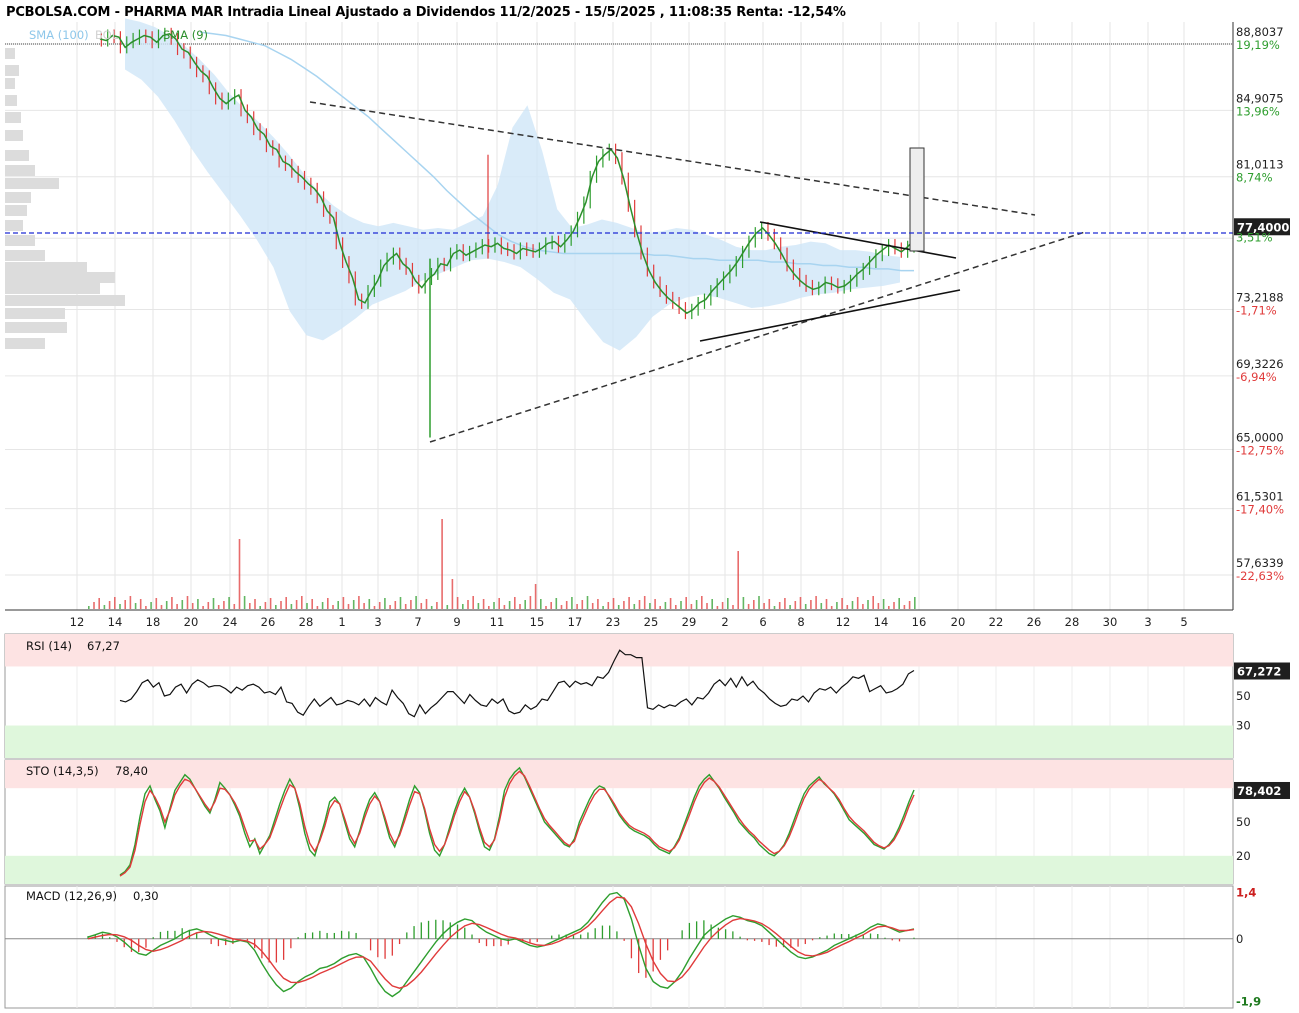 Image resolution: width=1299 pixels, height=1013 pixels. What do you see at coordinates (1260, 563) in the screenshot?
I see `y-axis-label: 57,6339` at bounding box center [1260, 563].